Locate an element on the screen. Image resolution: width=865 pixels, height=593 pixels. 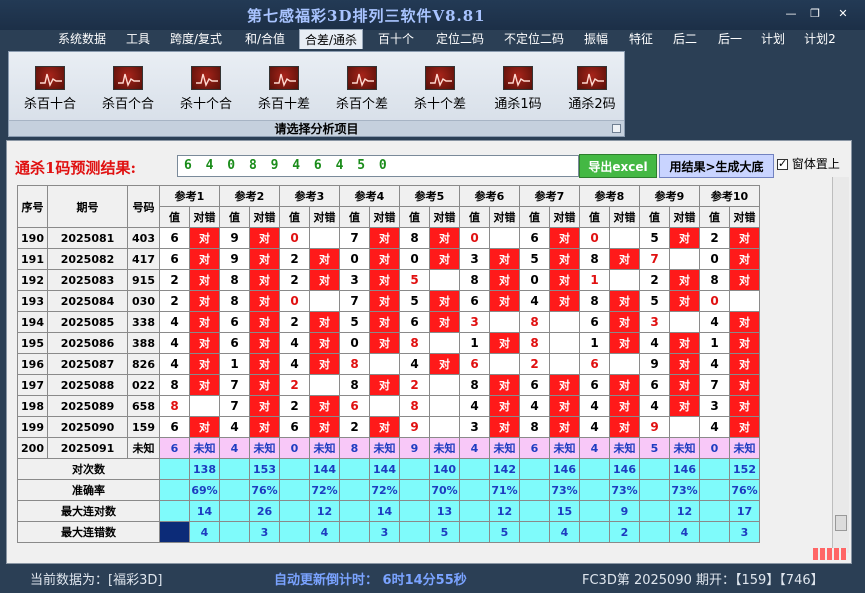
maximize-button: ❐ is located at coordinates (815, 14).